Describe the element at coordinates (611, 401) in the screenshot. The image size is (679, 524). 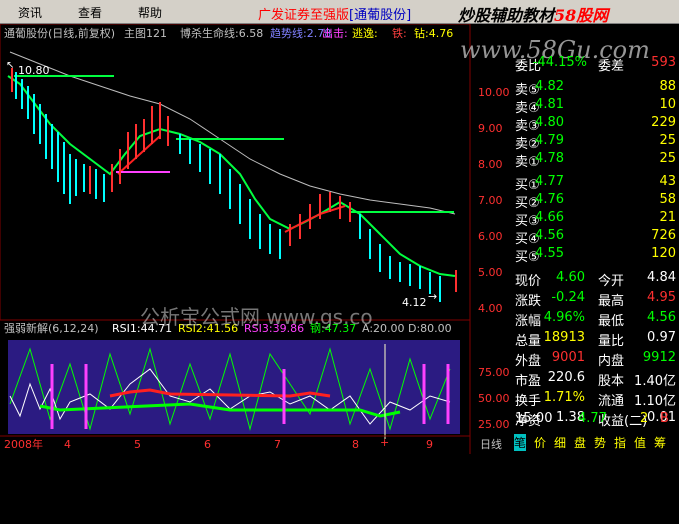
I see `stat-label: 流通` at that location.